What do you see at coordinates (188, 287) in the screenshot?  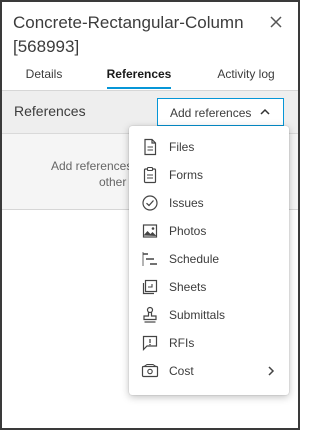 I see `menu-item-label: Sheets` at bounding box center [188, 287].